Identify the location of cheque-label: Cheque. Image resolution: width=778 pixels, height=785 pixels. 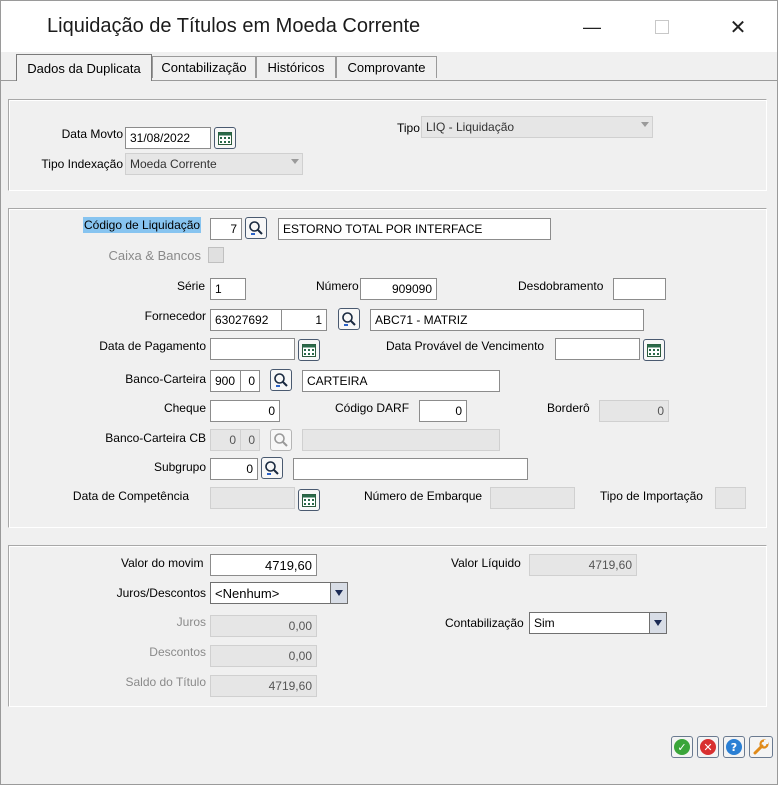
(184, 408).